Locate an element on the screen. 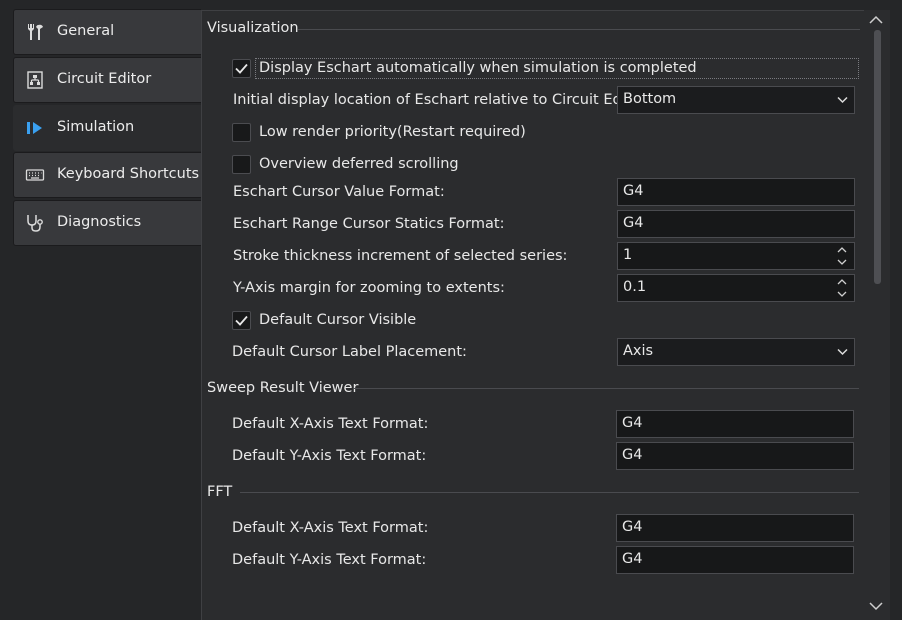  range-cursor-format-value: G4 is located at coordinates (633, 223).